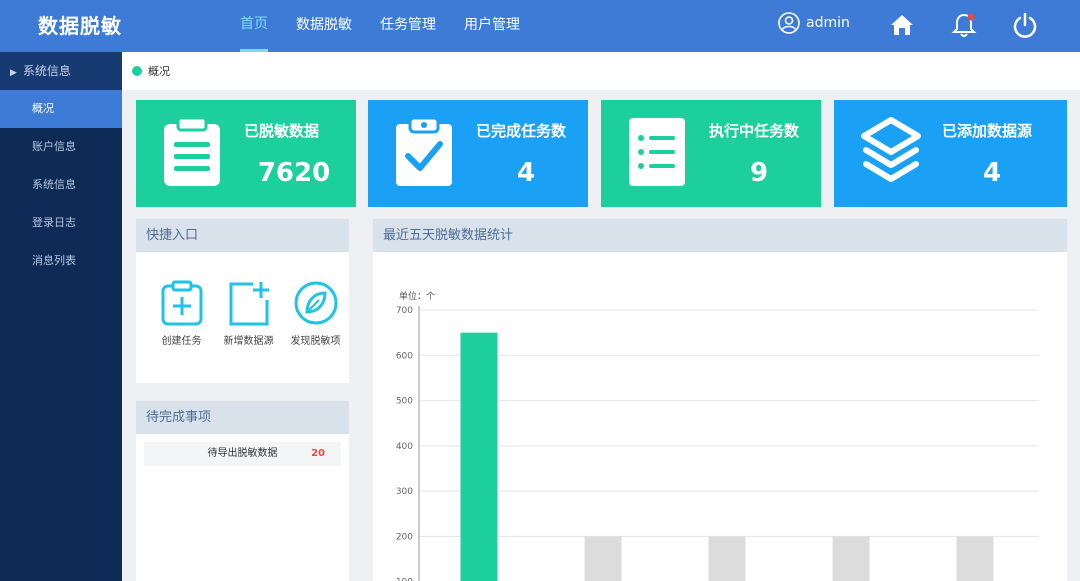 Image resolution: width=1080 pixels, height=581 pixels. Describe the element at coordinates (759, 173) in the screenshot. I see `stat-value: 9` at that location.